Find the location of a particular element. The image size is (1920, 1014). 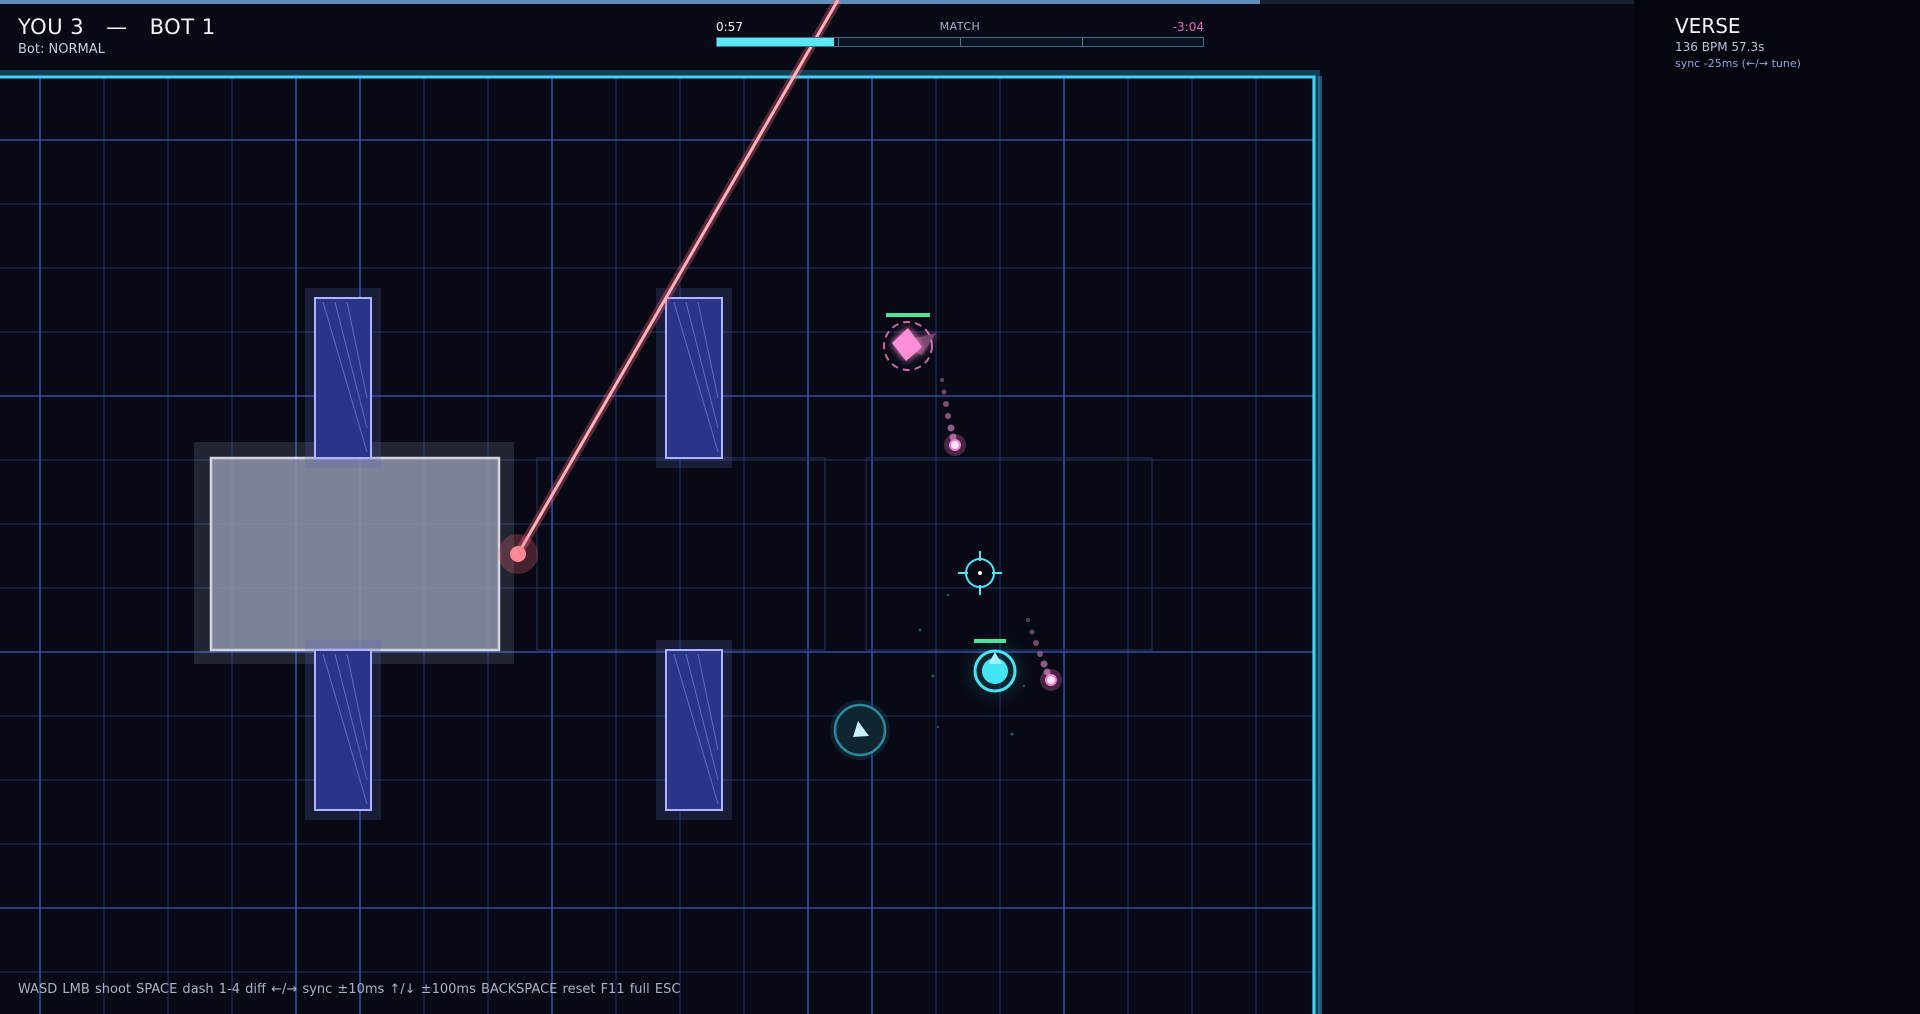

scoreboard: YOU 3 — BOT 1 is located at coordinates (117, 27).